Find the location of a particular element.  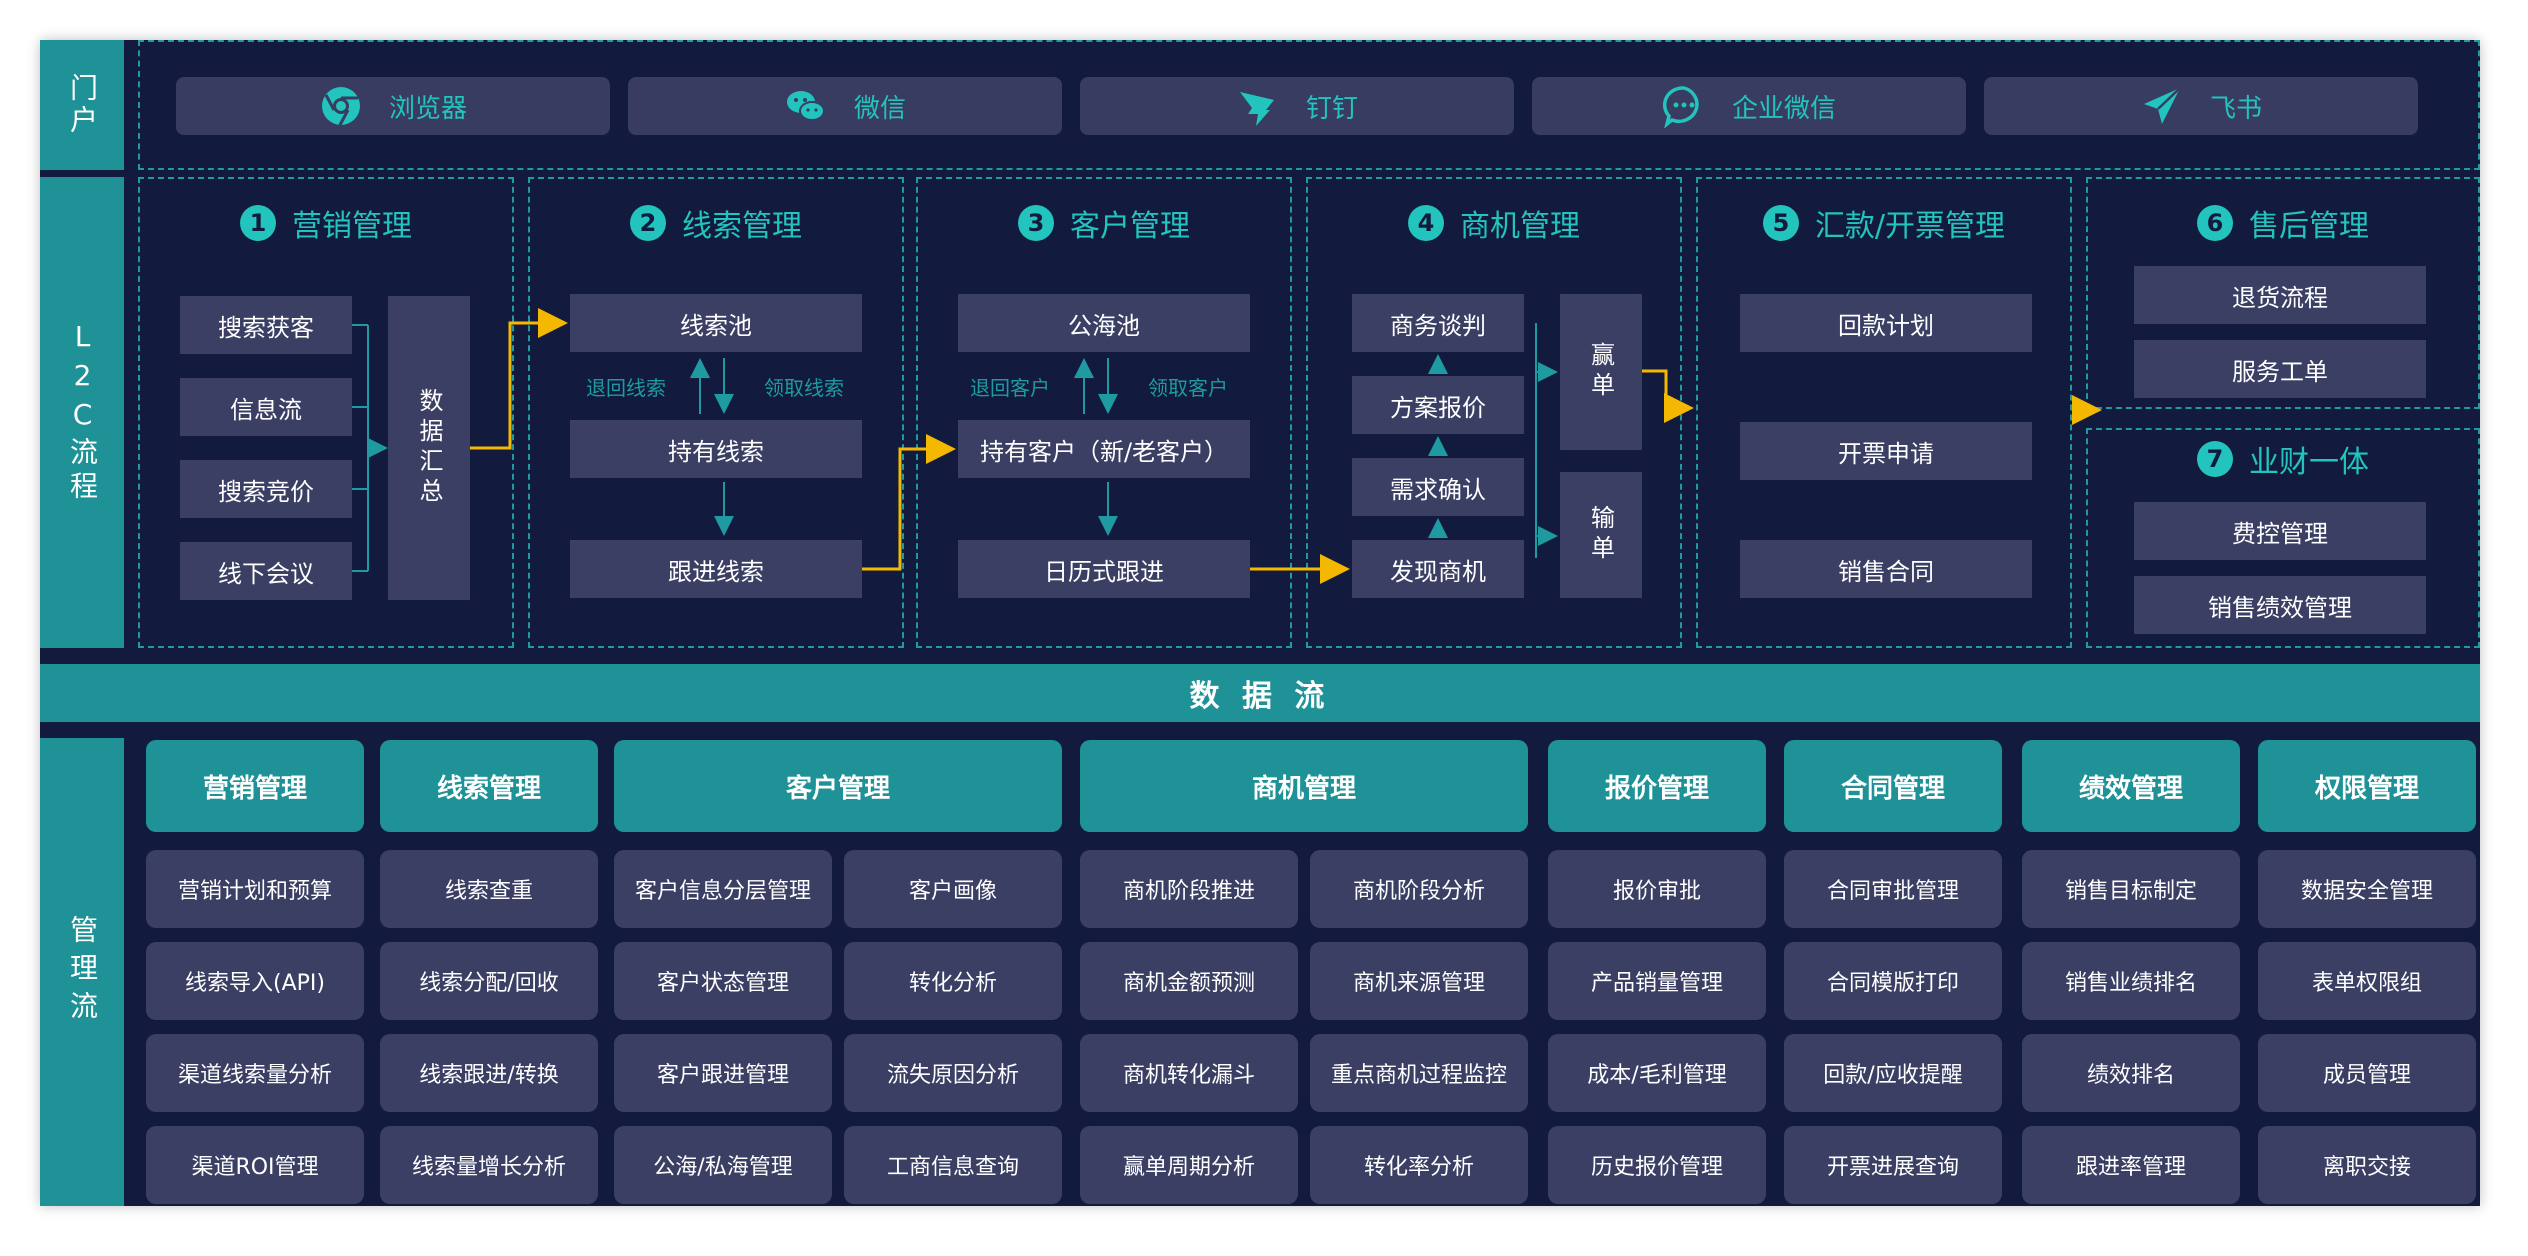

mgmt-cell: 转化率分析 is located at coordinates (1419, 1165).